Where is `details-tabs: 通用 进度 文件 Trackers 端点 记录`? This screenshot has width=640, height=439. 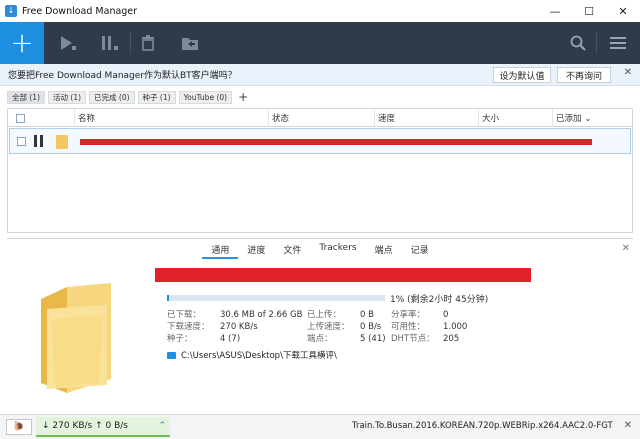
details-tabs: 通用 进度 文件 Trackers 端点 记录 is located at coordinates (320, 249).